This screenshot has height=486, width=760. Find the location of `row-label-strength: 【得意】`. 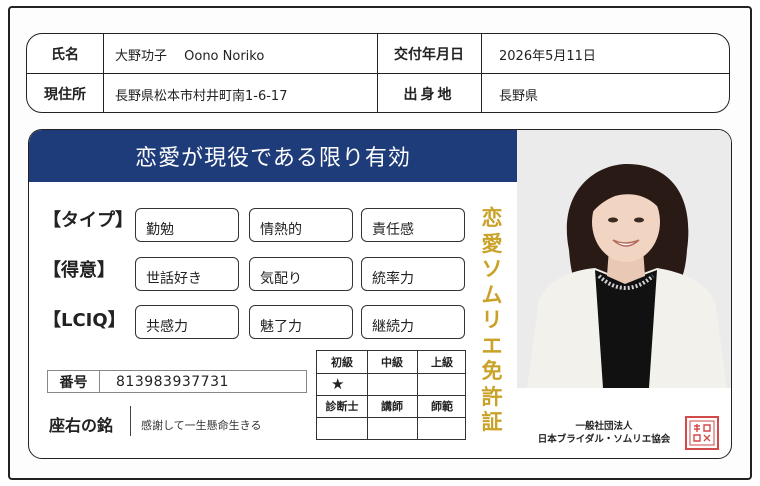

row-label-strength: 【得意】 is located at coordinates (79, 270).